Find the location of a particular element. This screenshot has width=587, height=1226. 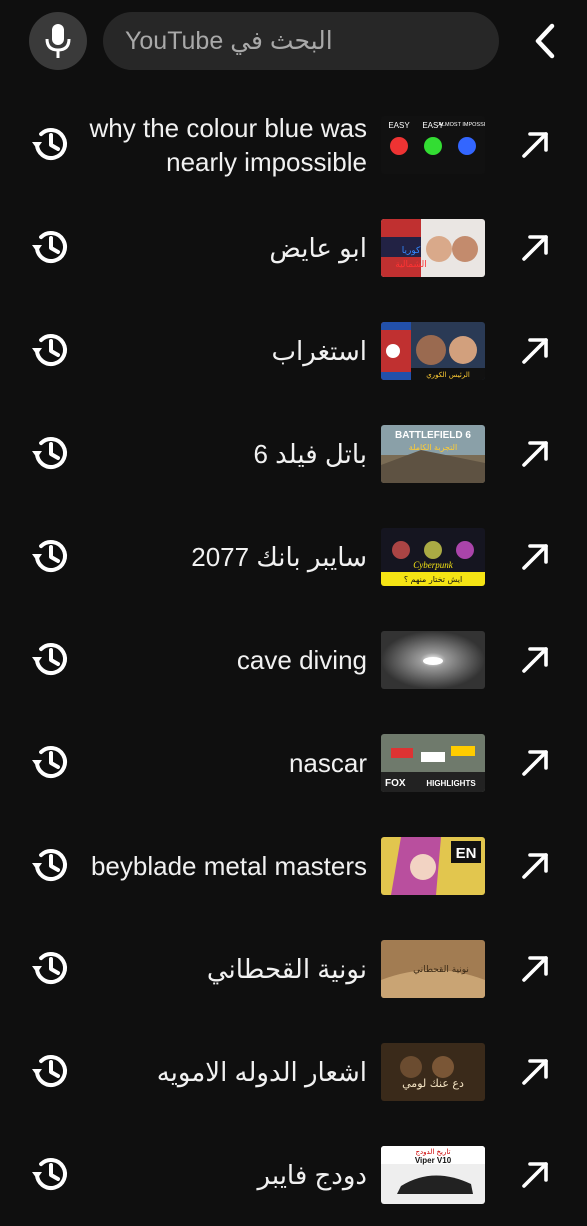

history-item: nascar FOX HIGHLIGHTS is located at coordinates (293, 762).